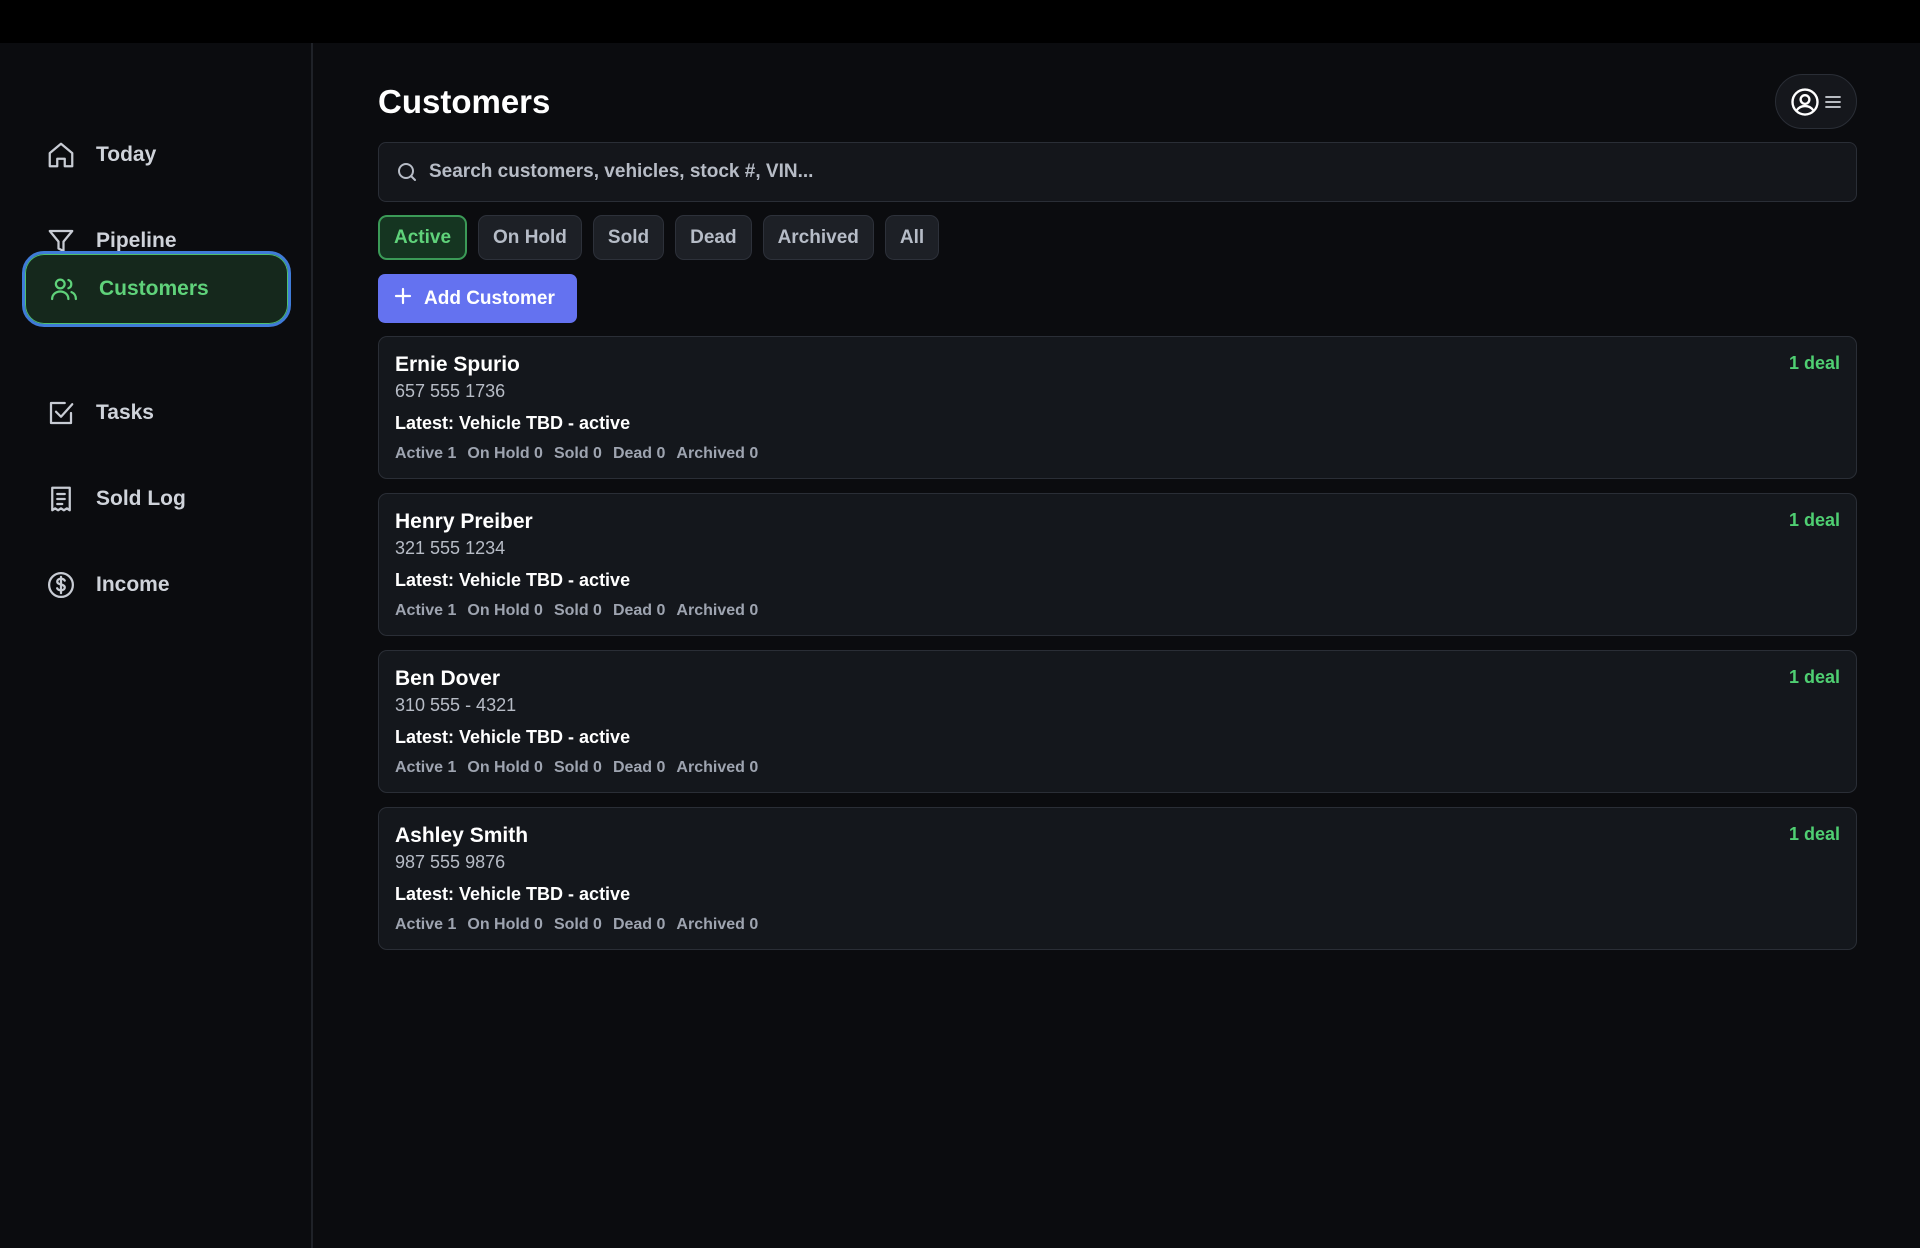 Image resolution: width=1920 pixels, height=1248 pixels. I want to click on customer-phone: 657 555 1736, so click(450, 391).